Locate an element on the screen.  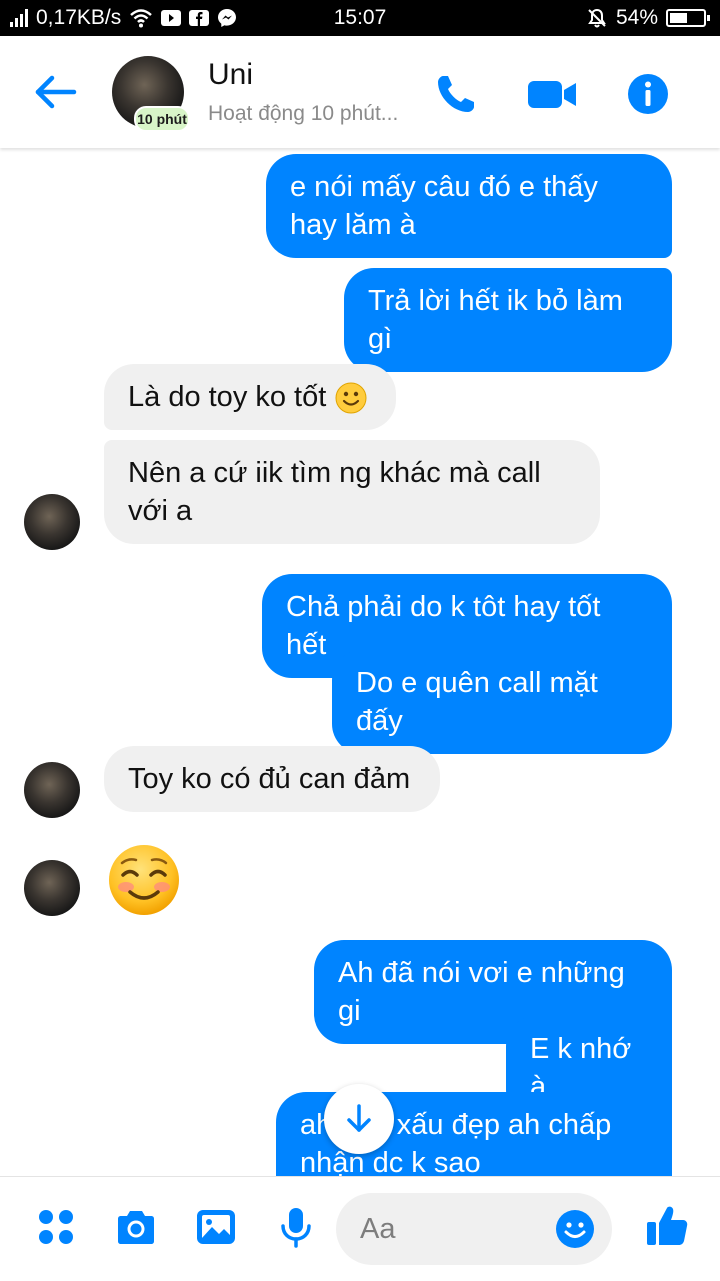
active-time-badge: 10 phút is located at coordinates (162, 119).